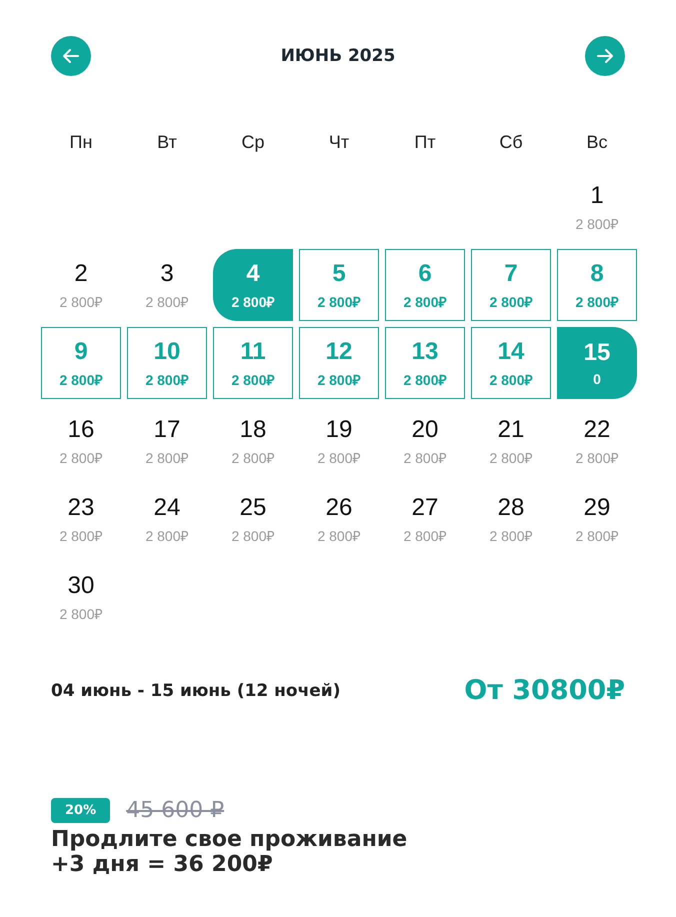 The image size is (676, 917). What do you see at coordinates (511, 519) in the screenshot?
I see `day-cell: 28 2 800₽` at bounding box center [511, 519].